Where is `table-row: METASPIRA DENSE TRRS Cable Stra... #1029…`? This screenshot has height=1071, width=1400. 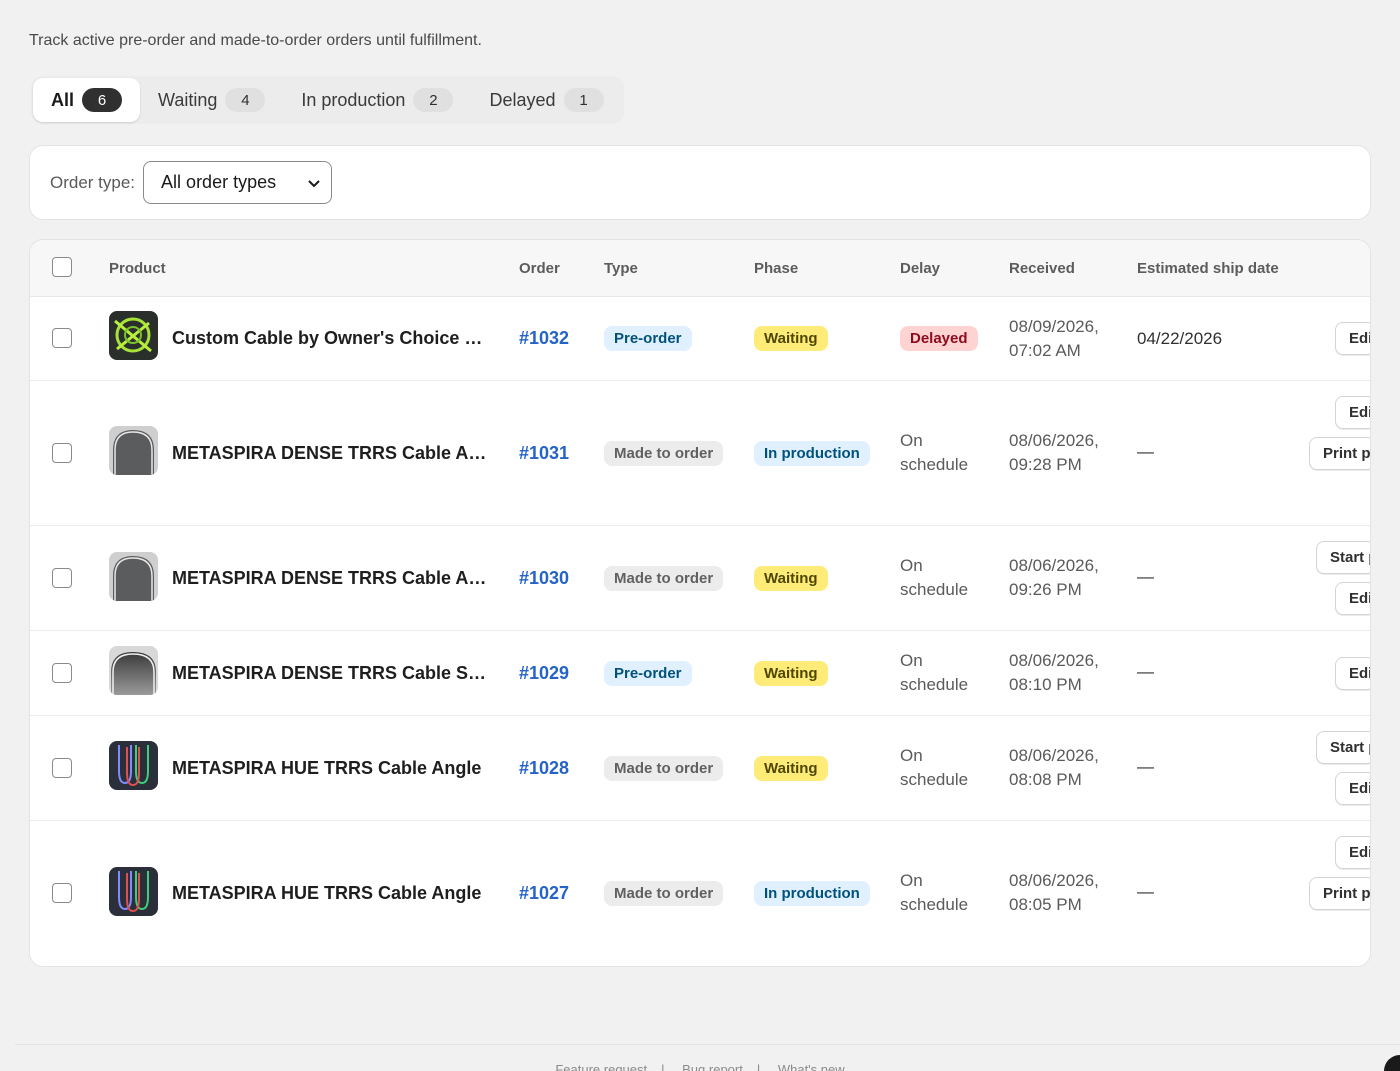 table-row: METASPIRA DENSE TRRS Cable Stra... #1029… is located at coordinates (700, 673).